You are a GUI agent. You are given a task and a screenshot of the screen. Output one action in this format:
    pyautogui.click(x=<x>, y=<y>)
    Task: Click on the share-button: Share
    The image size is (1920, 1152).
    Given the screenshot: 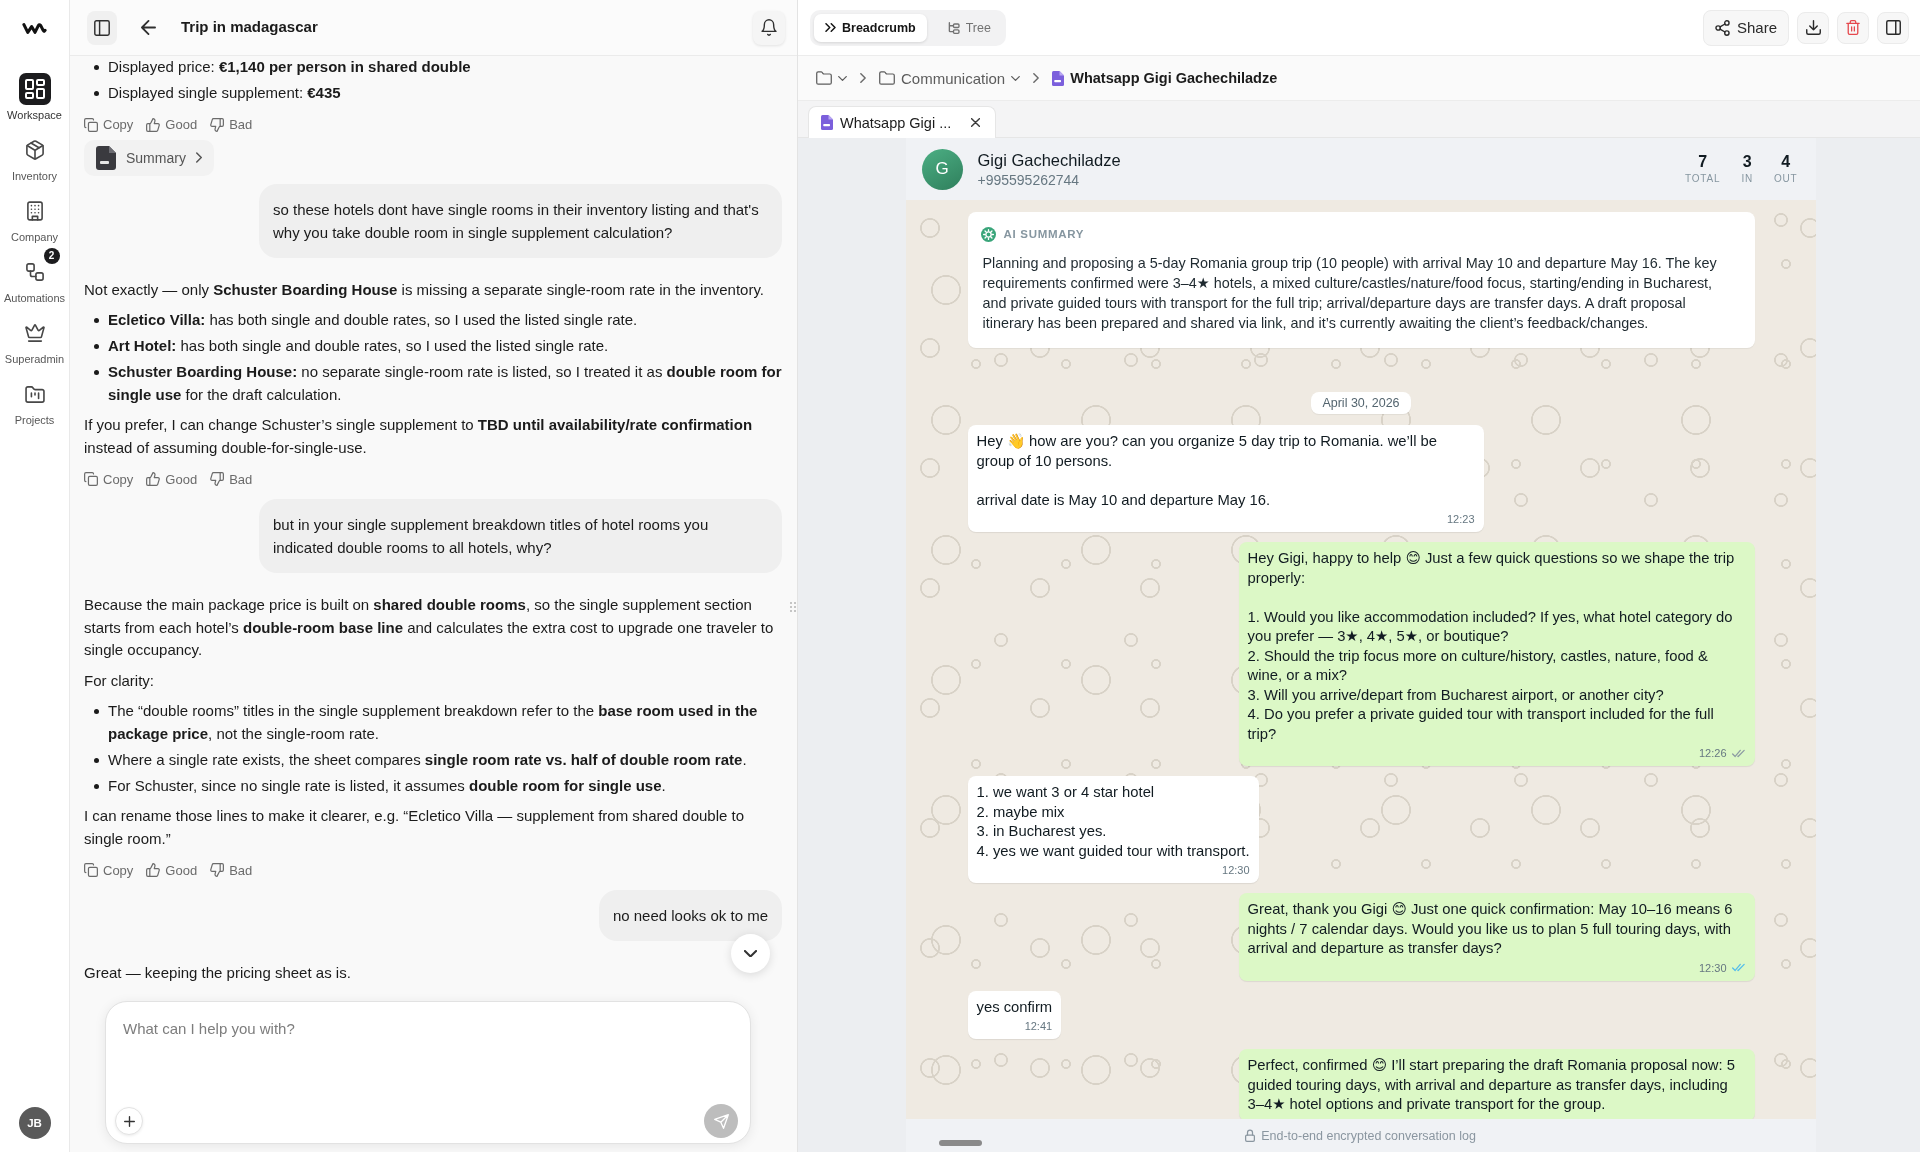 What is the action you would take?
    pyautogui.click(x=1745, y=27)
    